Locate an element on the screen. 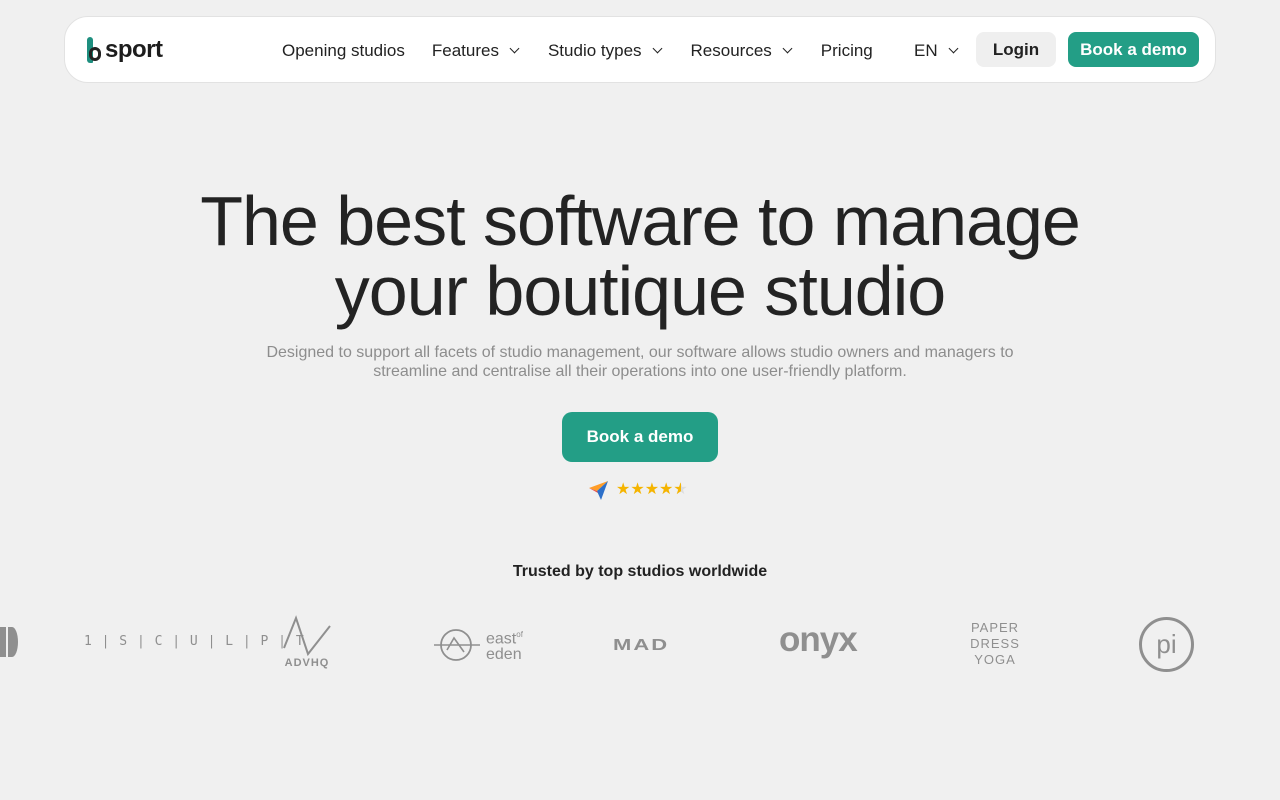 This screenshot has width=1280, height=800. review-rating: ★★★★★ ★ is located at coordinates (638, 490).